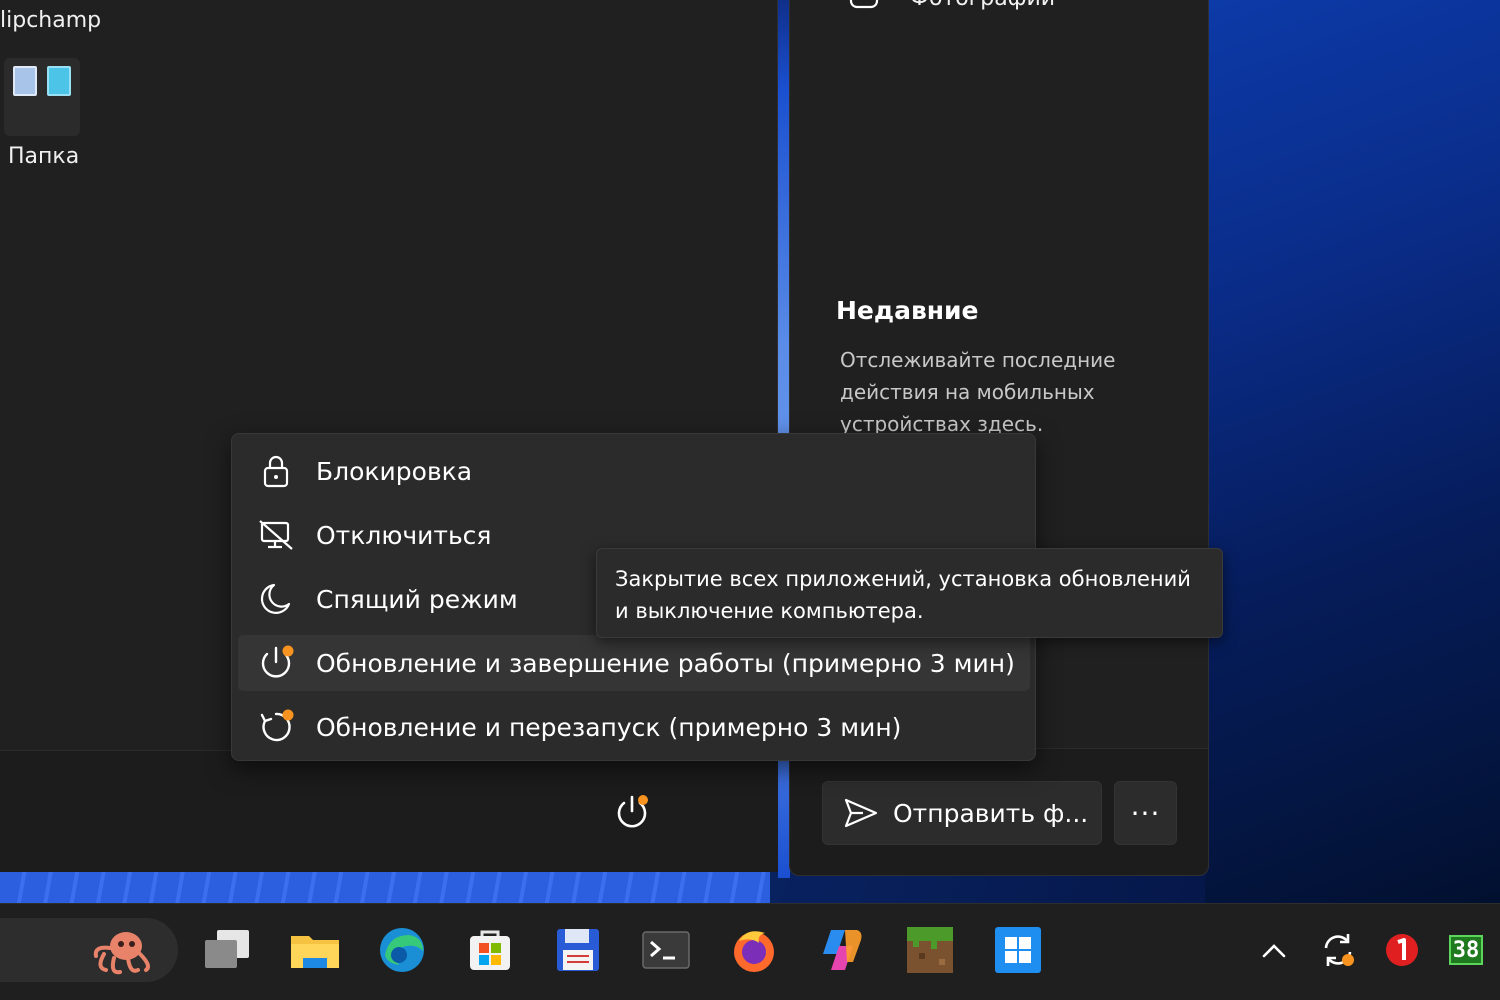 This screenshot has height=1000, width=1500. I want to click on taskbar: 38, so click(750, 951).